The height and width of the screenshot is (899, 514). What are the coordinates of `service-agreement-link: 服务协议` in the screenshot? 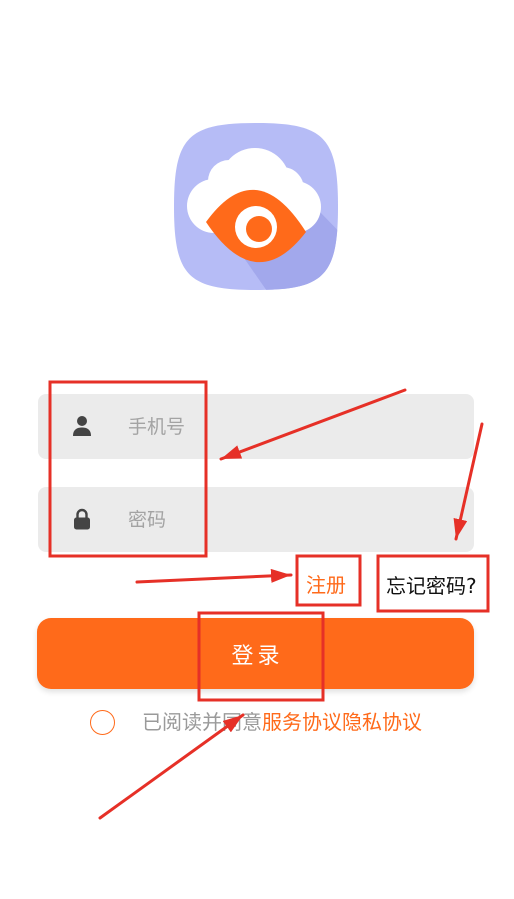 It's located at (302, 722).